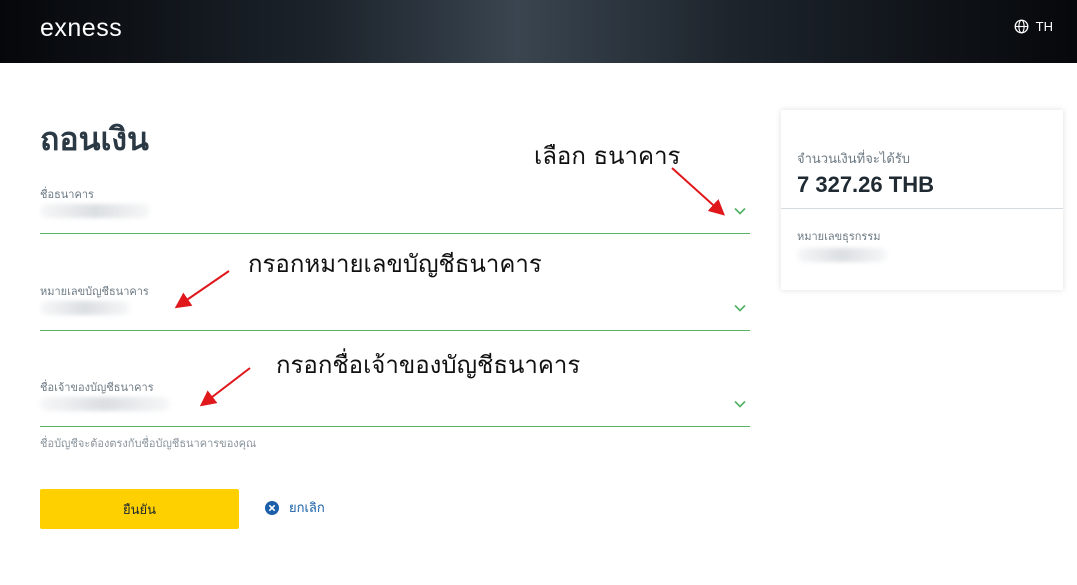  What do you see at coordinates (395, 402) in the screenshot?
I see `account-owner-field: ชื่อเจ้าของบัญชีธนาคาร` at bounding box center [395, 402].